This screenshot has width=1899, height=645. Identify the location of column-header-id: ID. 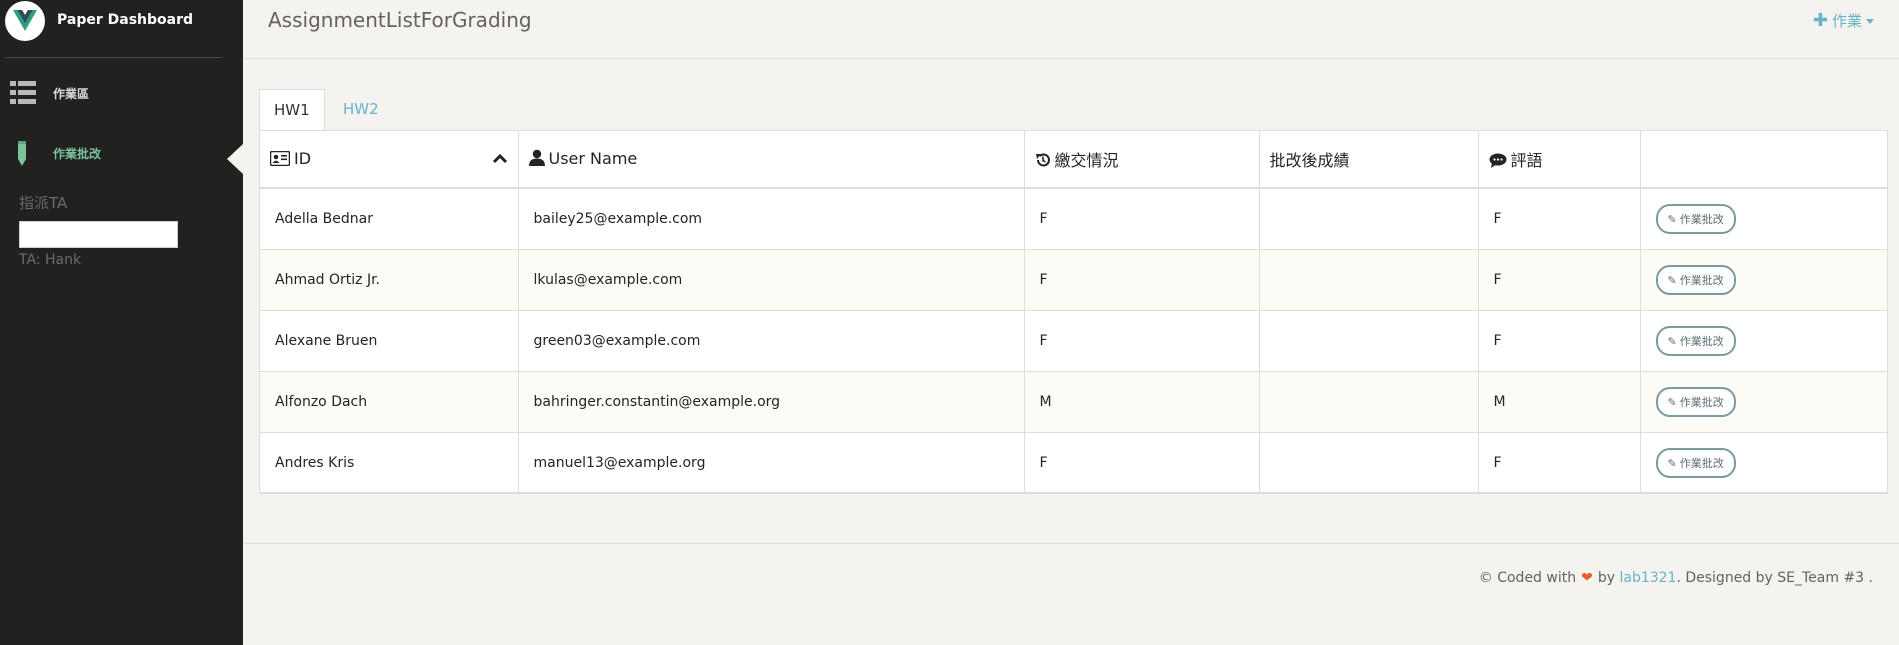
(389, 160).